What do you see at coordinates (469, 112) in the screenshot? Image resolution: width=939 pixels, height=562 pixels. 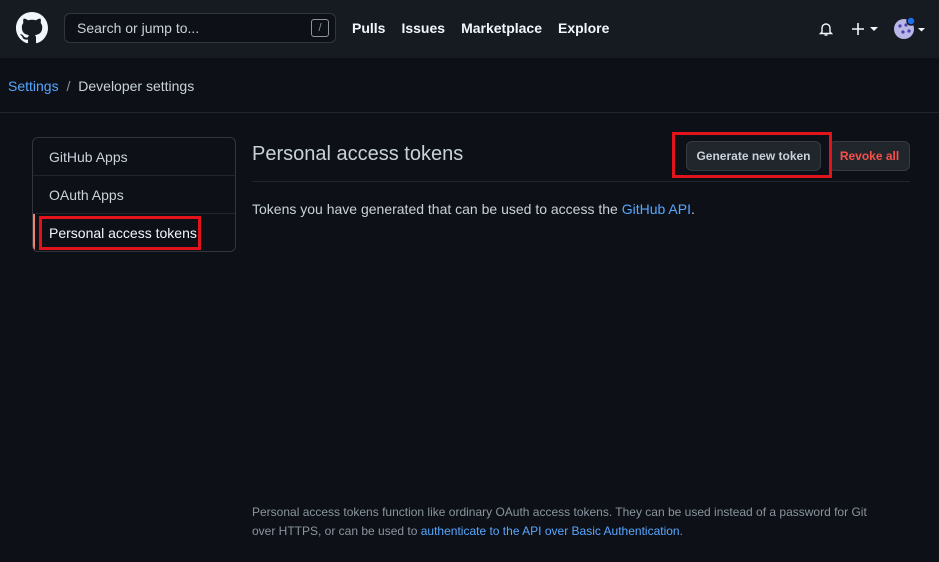 I see `header-divider` at bounding box center [469, 112].